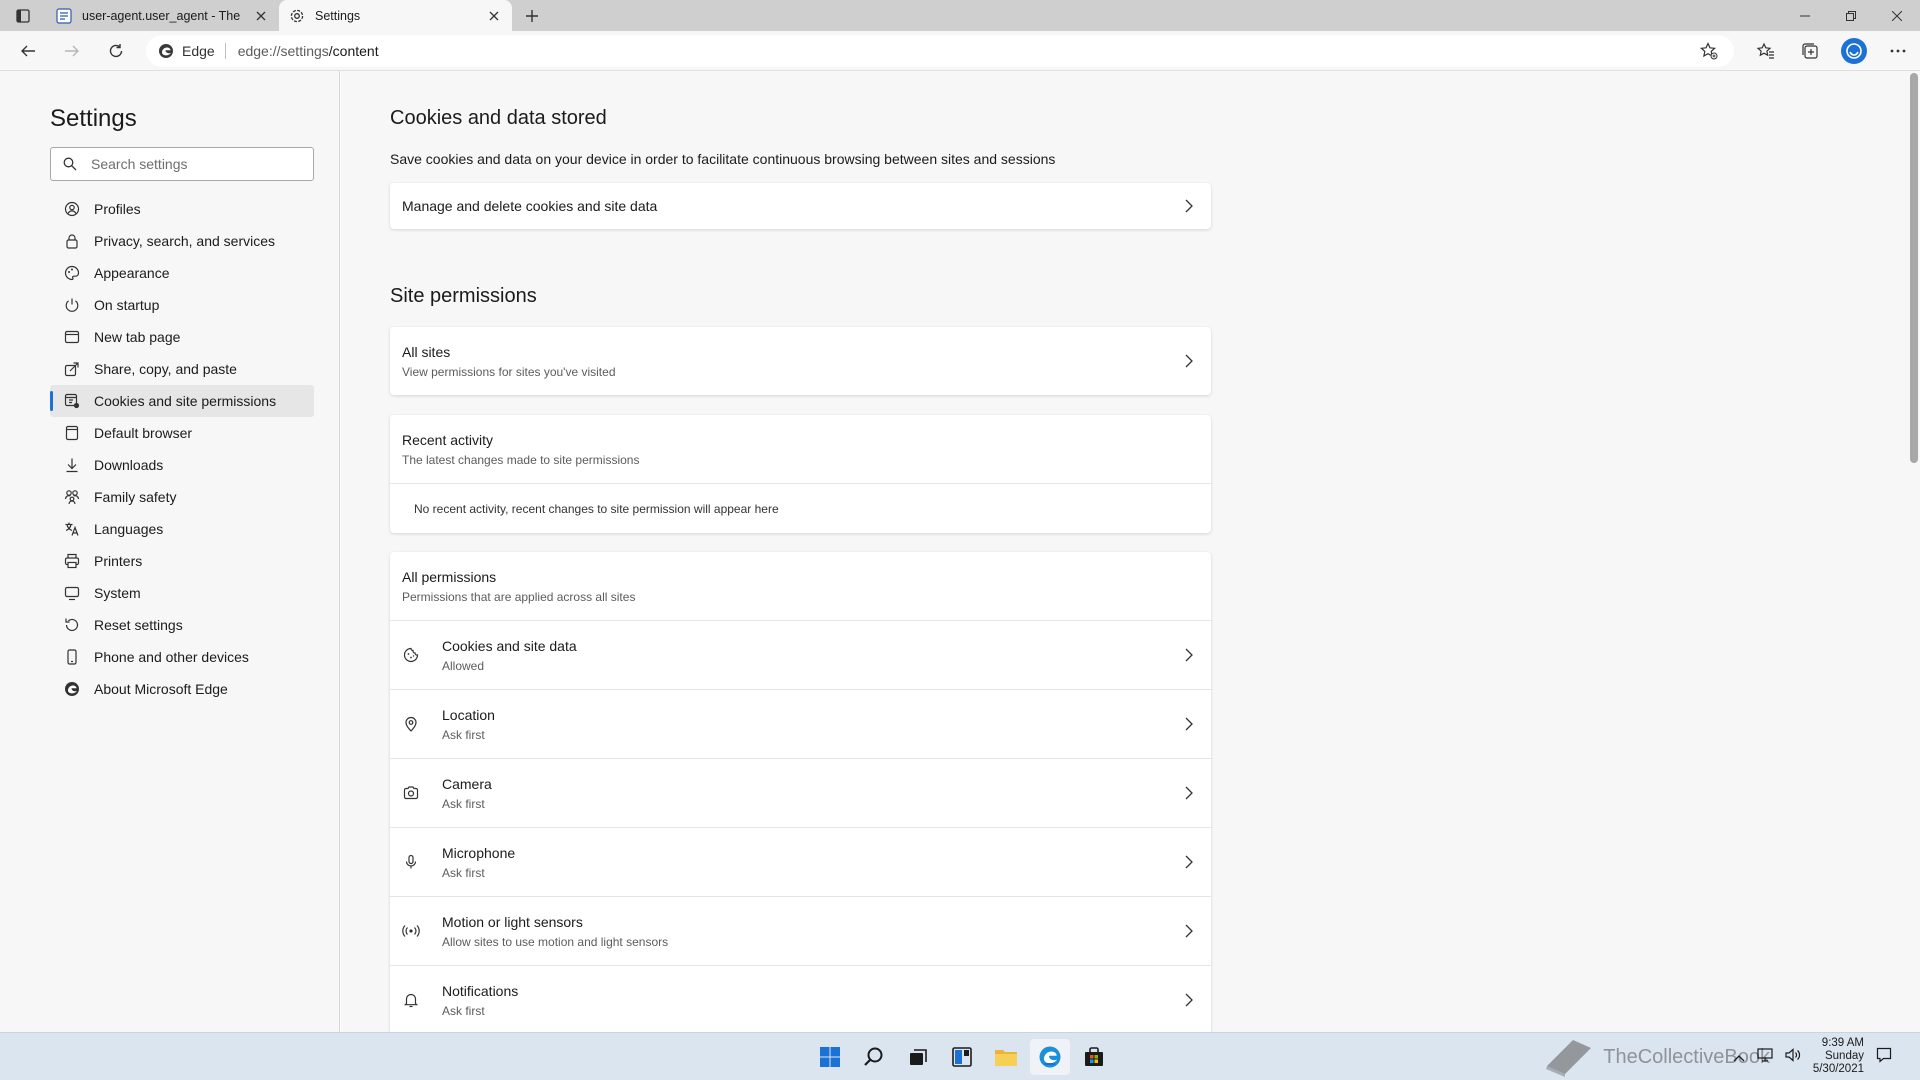  I want to click on notifications-button, so click(1884, 1056).